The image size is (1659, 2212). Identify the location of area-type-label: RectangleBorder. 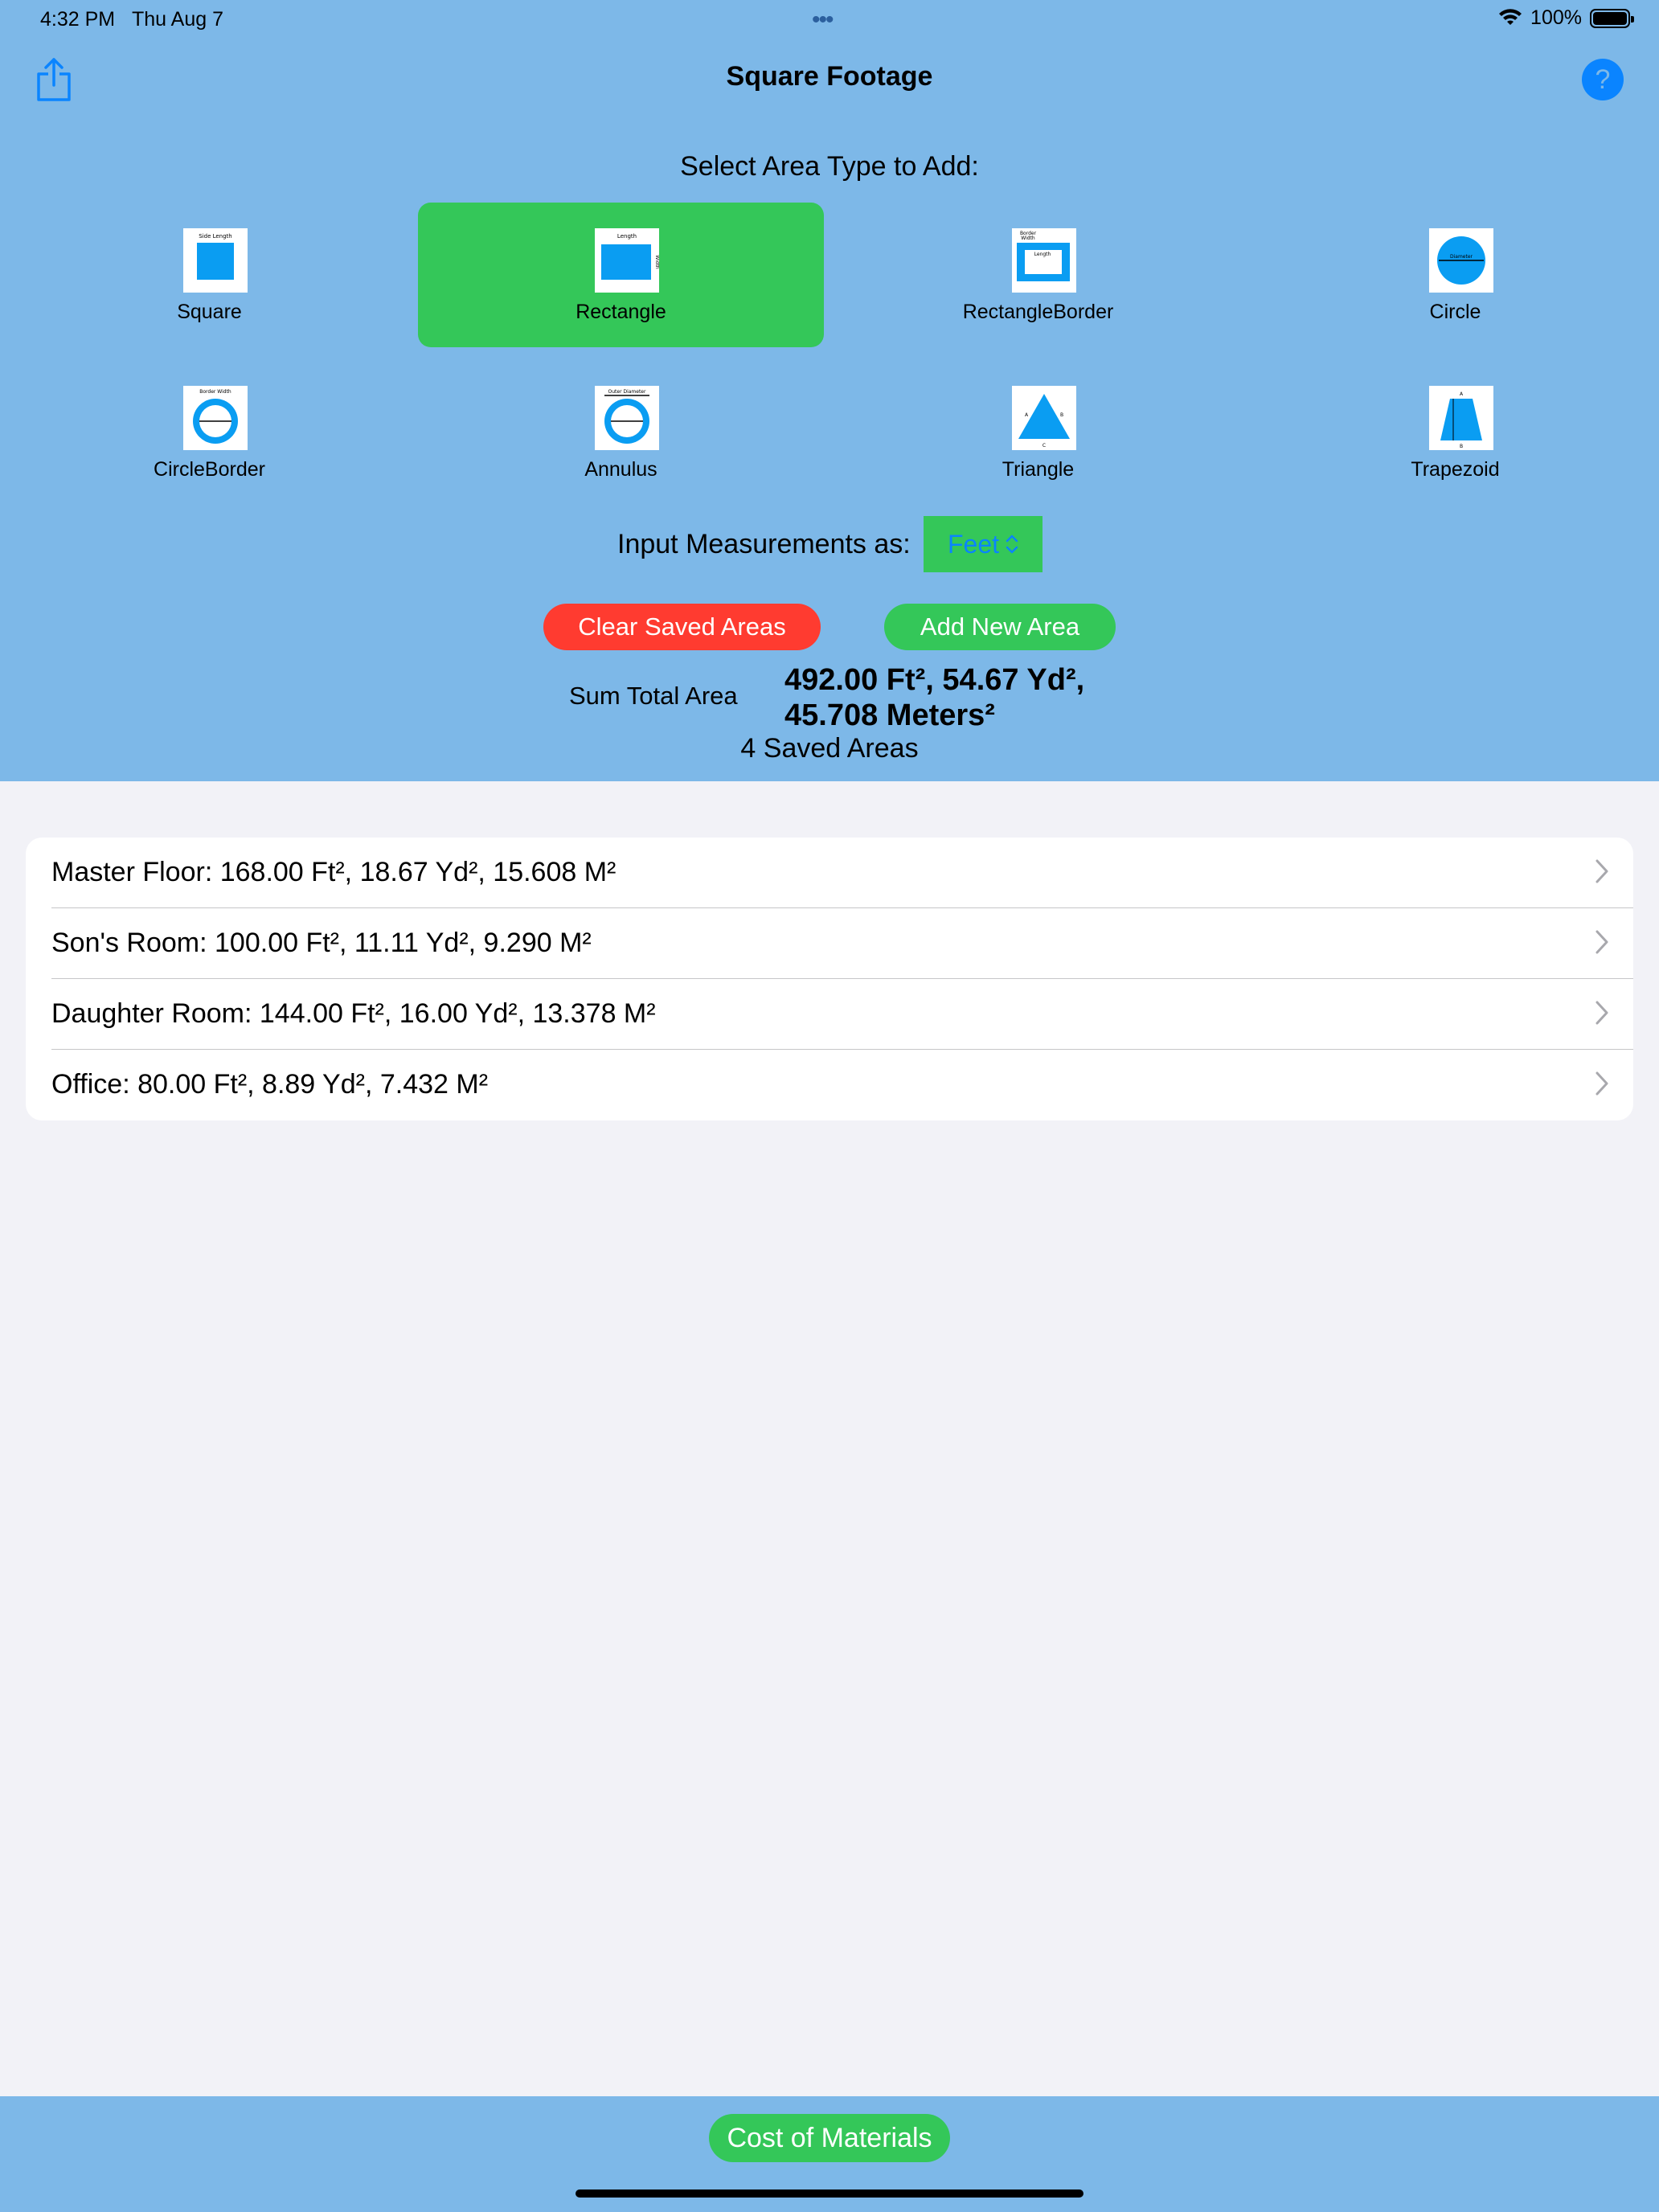
(1038, 312).